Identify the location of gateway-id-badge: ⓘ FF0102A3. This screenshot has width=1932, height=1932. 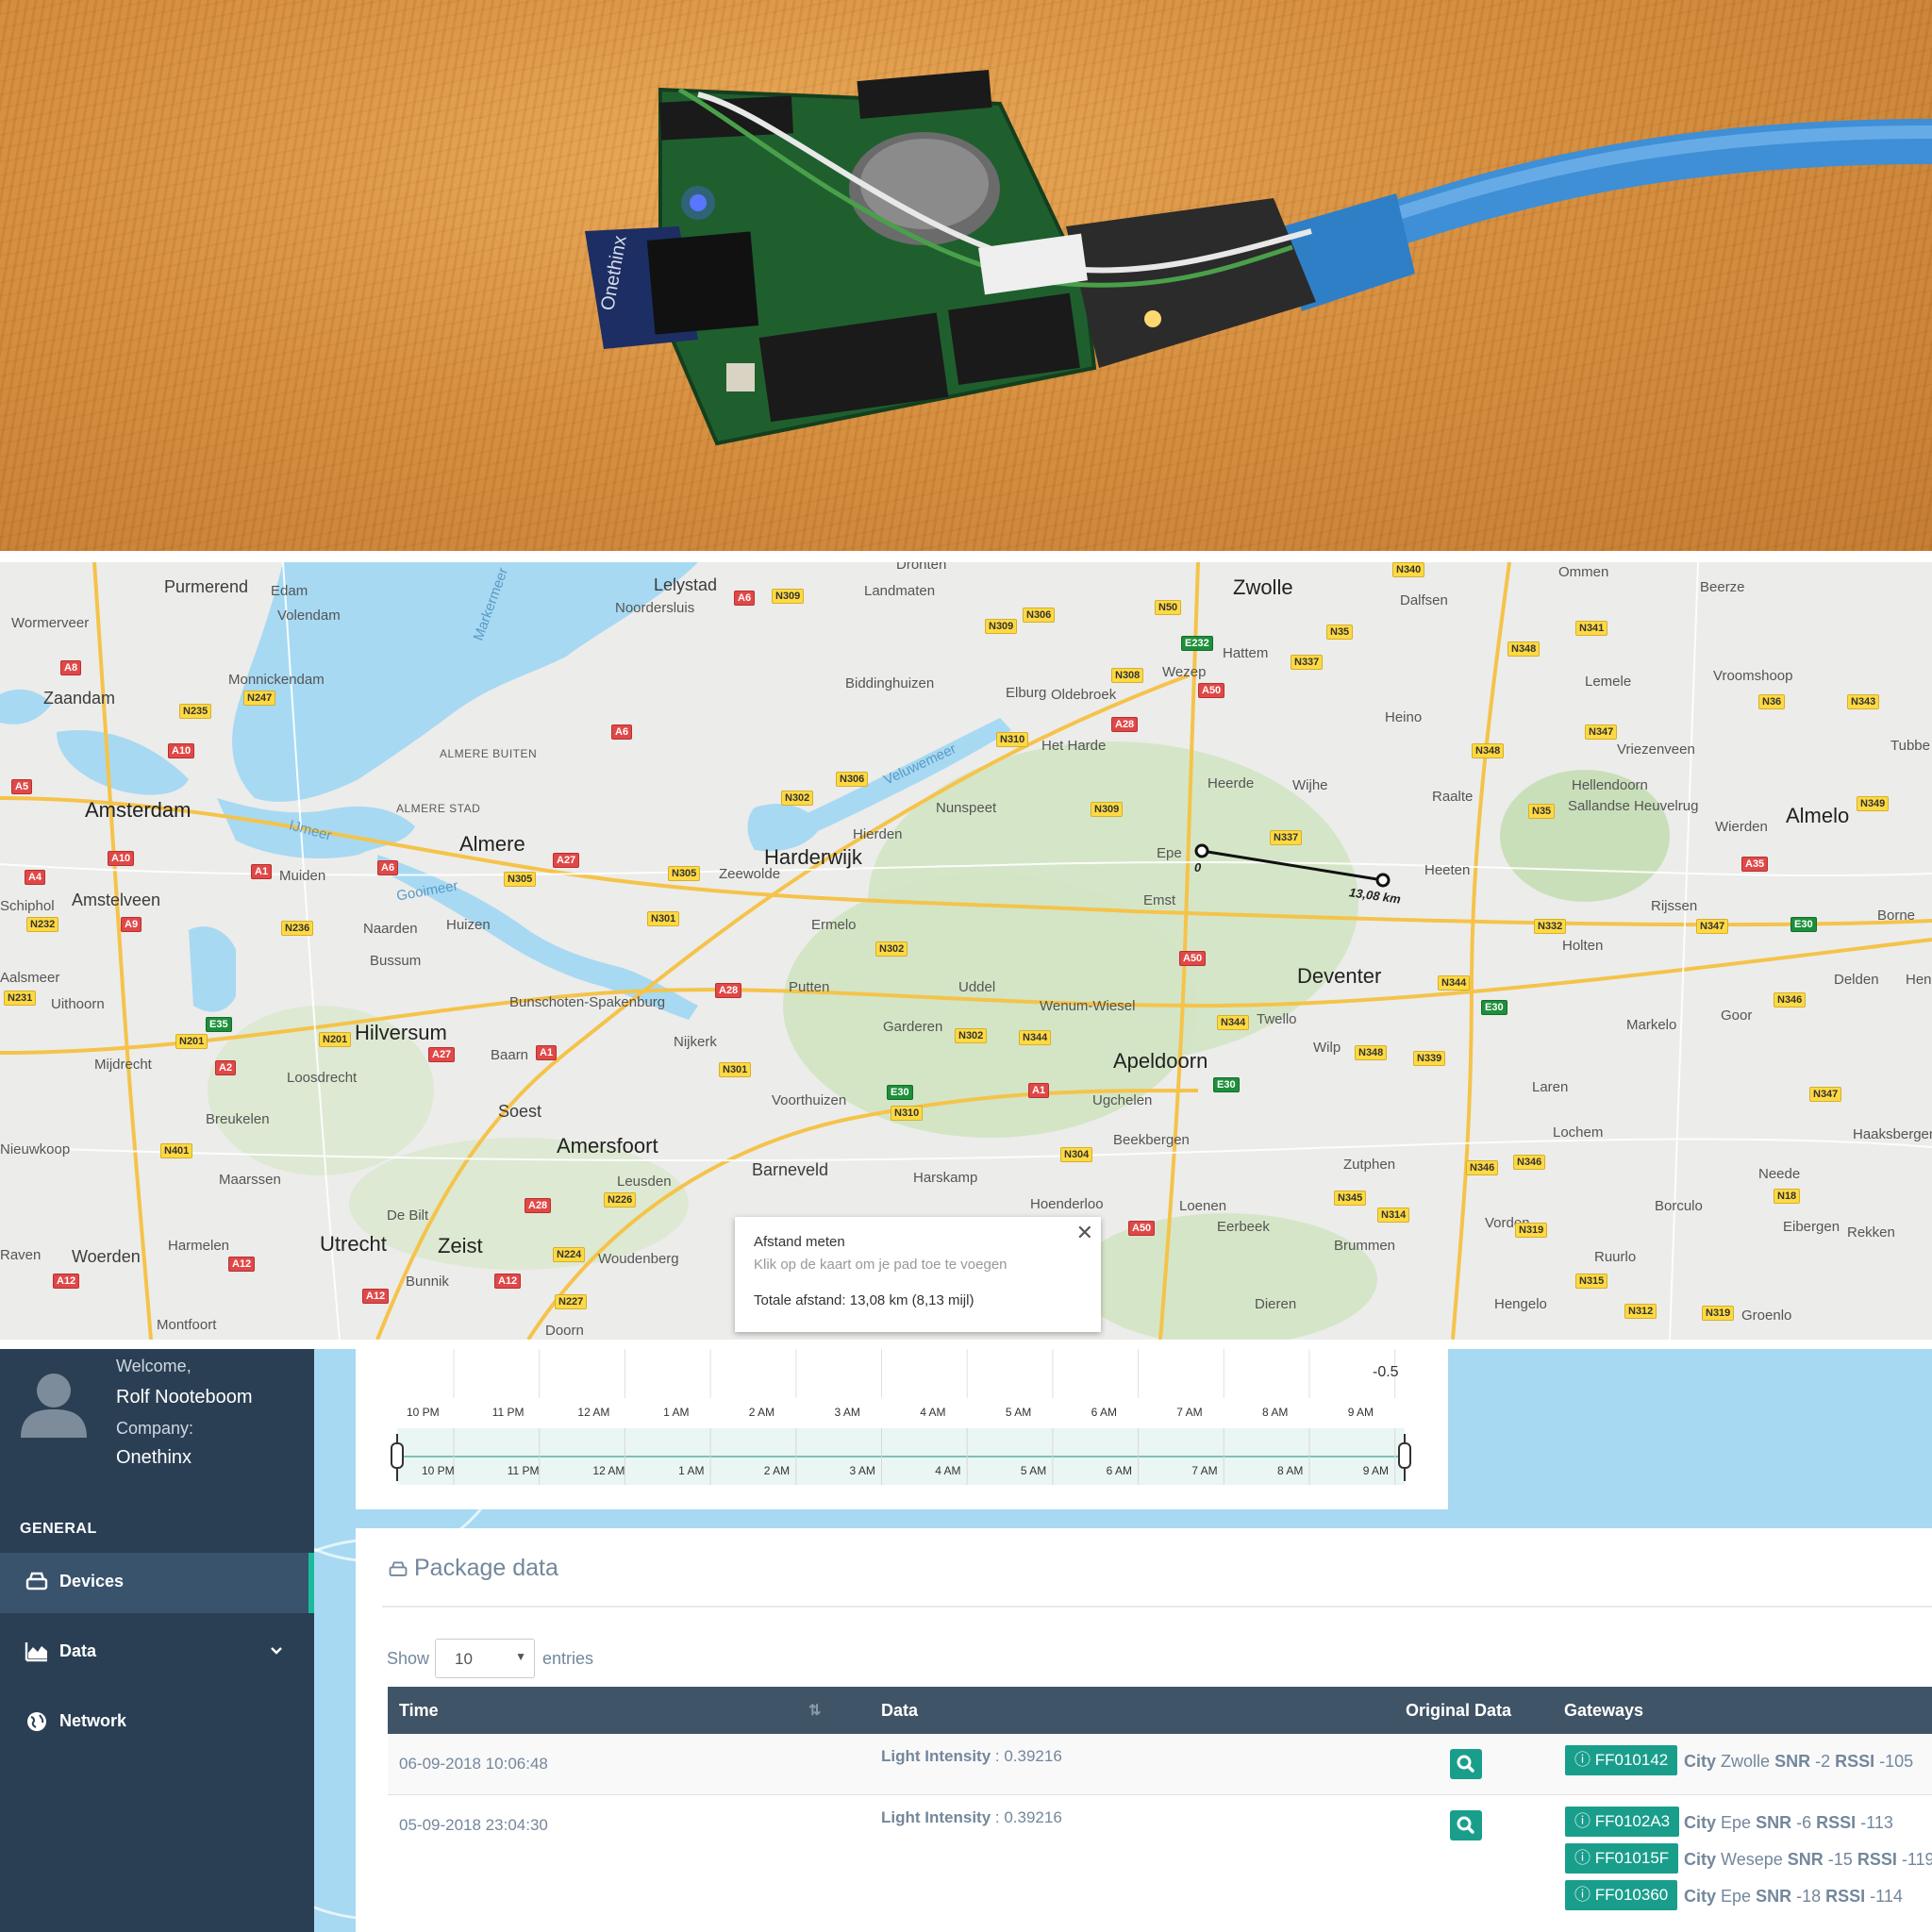
(1623, 1822).